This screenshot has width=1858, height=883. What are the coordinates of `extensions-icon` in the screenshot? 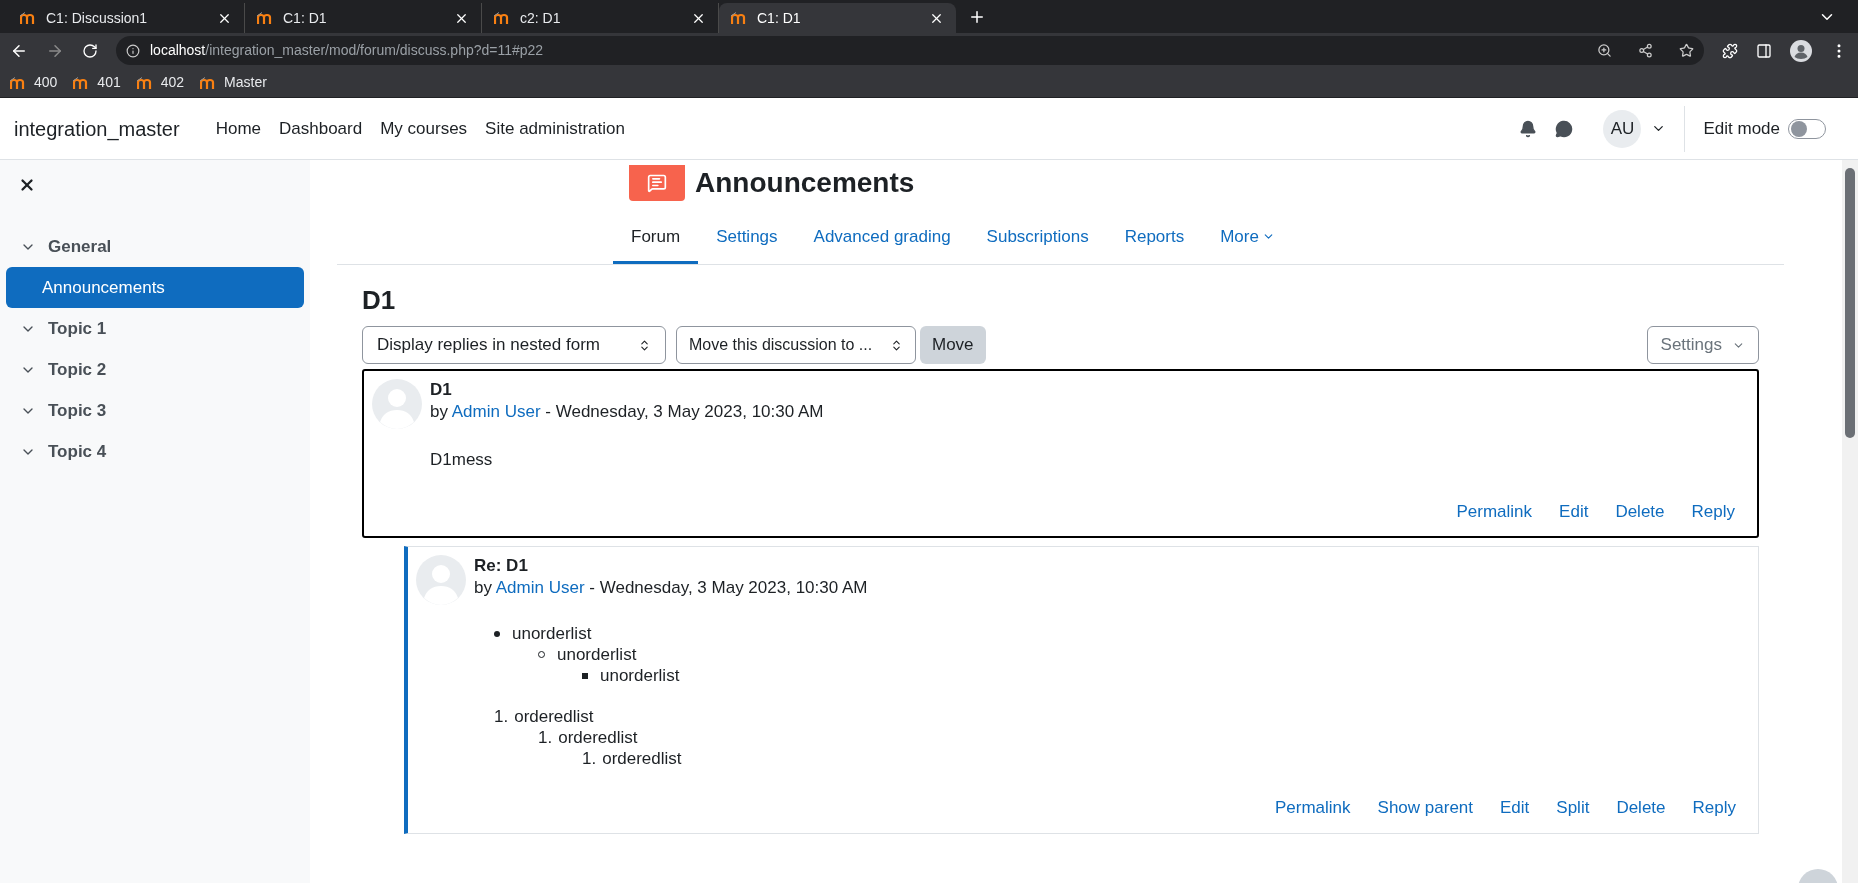 It's located at (1730, 50).